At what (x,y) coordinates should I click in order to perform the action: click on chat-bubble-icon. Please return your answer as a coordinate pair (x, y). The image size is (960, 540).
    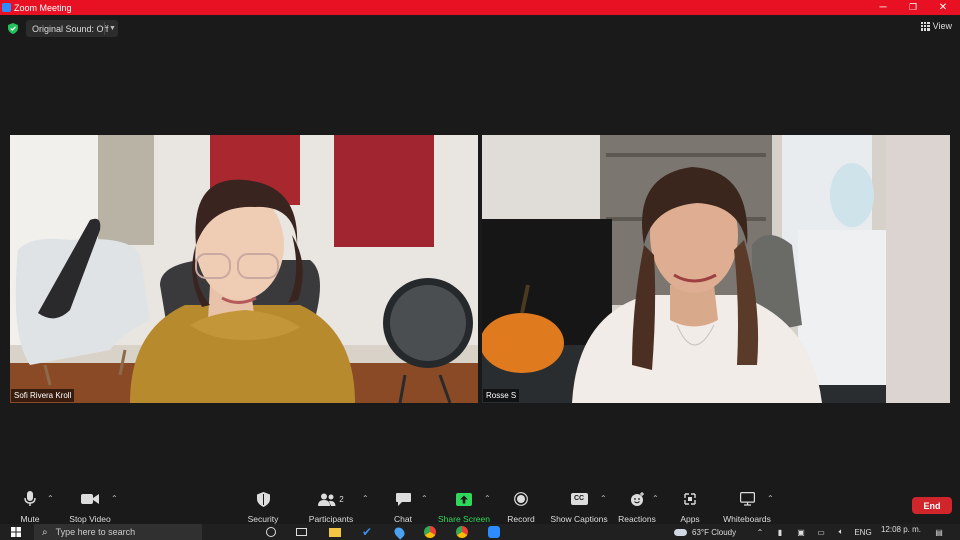
    Looking at the image, I should click on (403, 499).